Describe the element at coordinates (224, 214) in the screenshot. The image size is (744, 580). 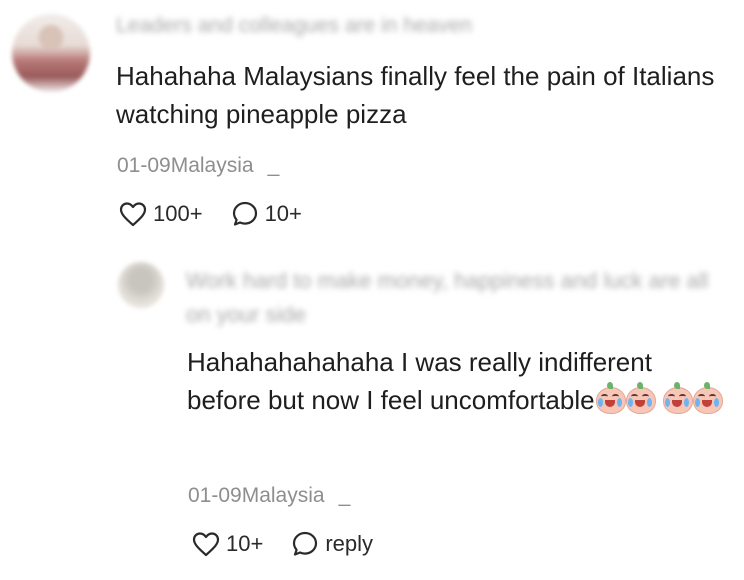
I see `comment-actions: 100+ 10+` at that location.